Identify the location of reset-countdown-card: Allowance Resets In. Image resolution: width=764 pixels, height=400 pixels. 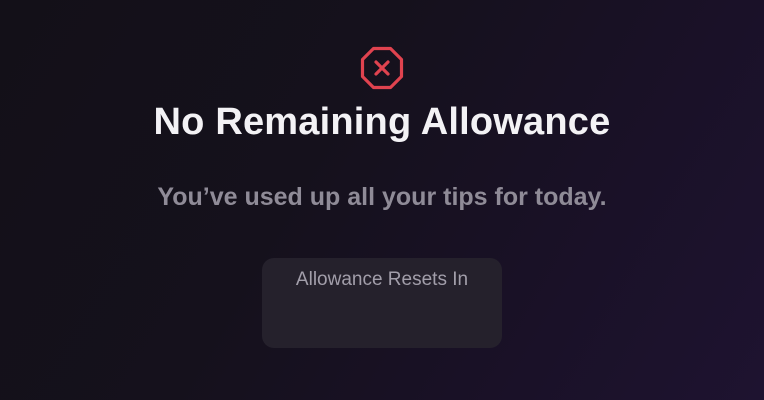
(382, 303).